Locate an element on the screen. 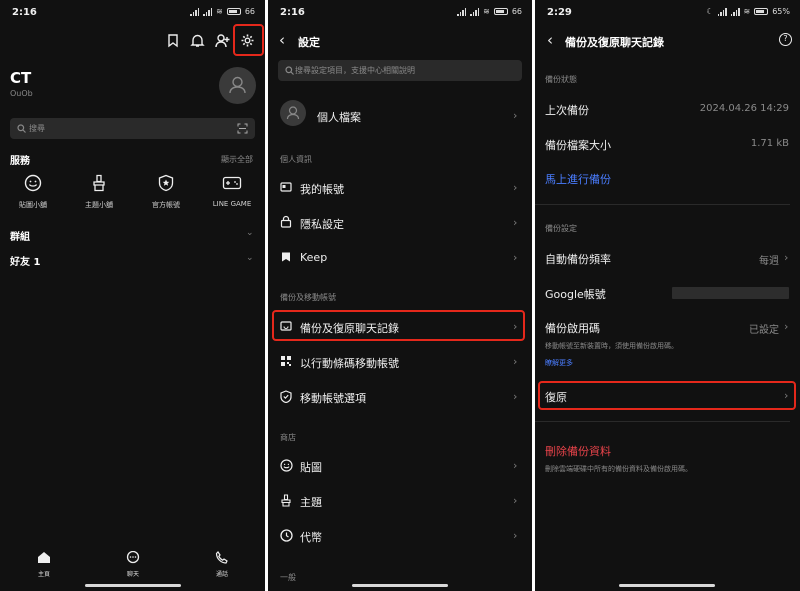 Image resolution: width=800 pixels, height=591 pixels. backup-size-label: 備份檔案大小 is located at coordinates (578, 145).